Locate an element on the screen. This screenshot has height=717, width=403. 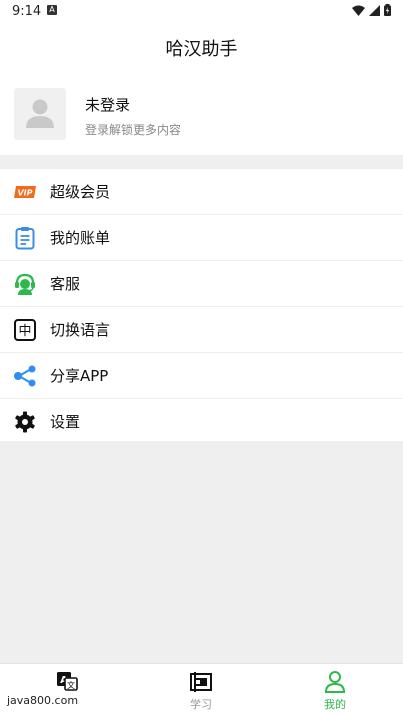
menu-item-label: 我的账单 is located at coordinates (80, 238).